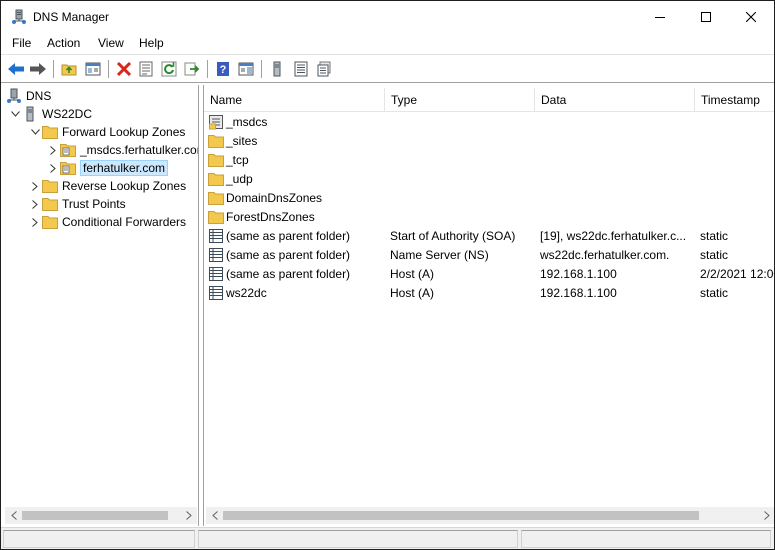 The width and height of the screenshot is (775, 550). Describe the element at coordinates (50, 114) in the screenshot. I see `tree-node-server: WS22DC` at that location.